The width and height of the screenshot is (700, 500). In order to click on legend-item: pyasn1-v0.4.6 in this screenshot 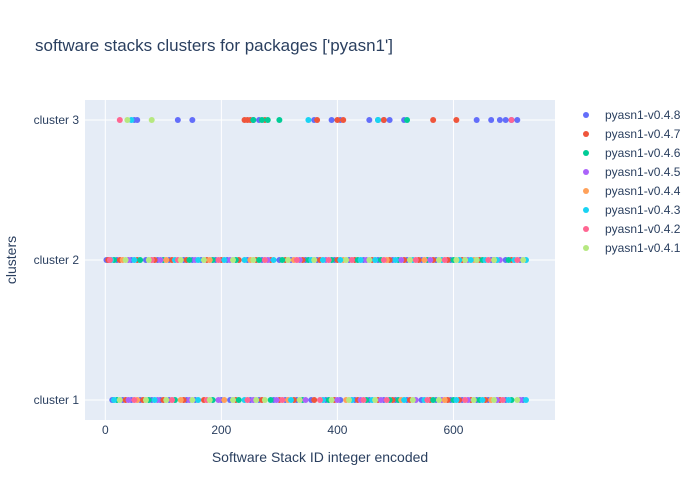, I will do `click(632, 153)`.